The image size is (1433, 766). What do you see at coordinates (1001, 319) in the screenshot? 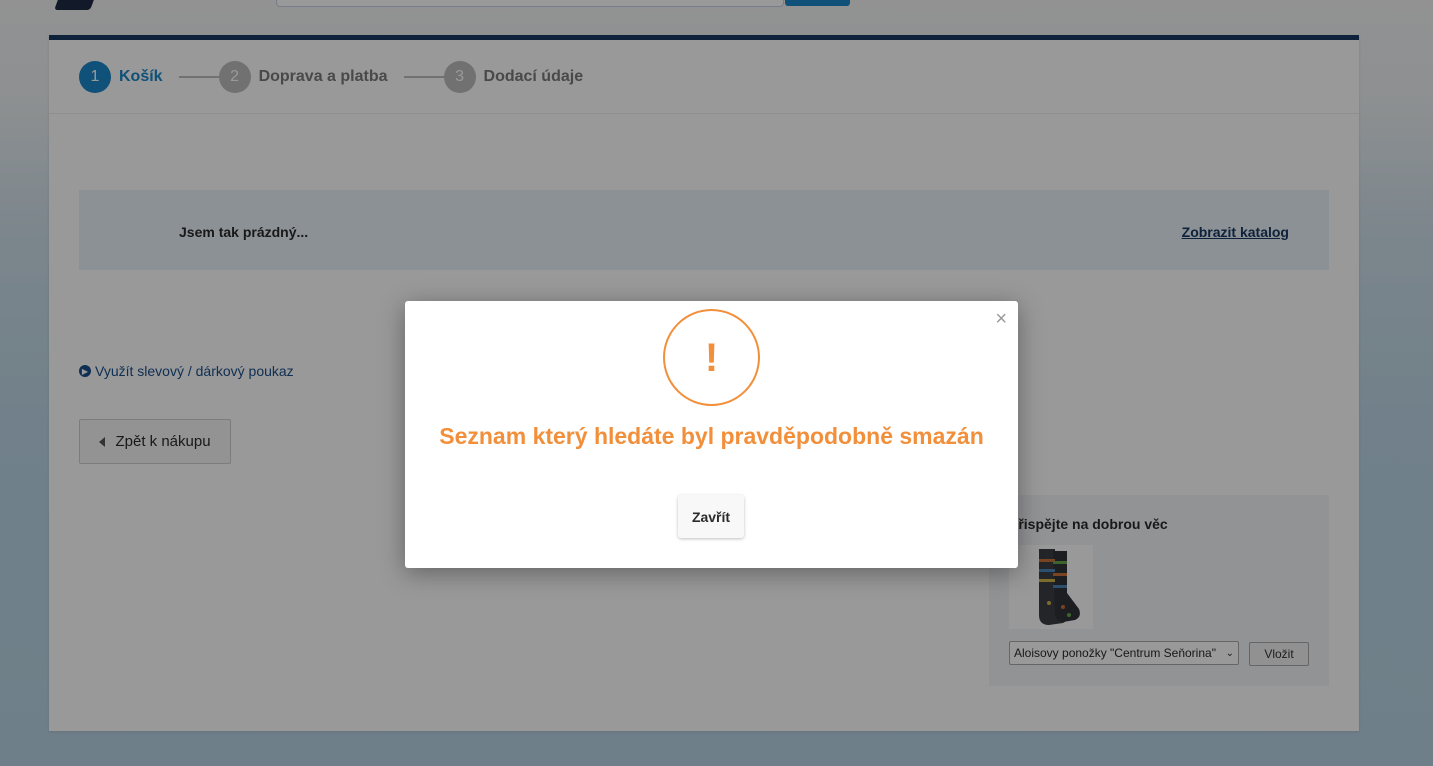
I see `close-icon: ×` at bounding box center [1001, 319].